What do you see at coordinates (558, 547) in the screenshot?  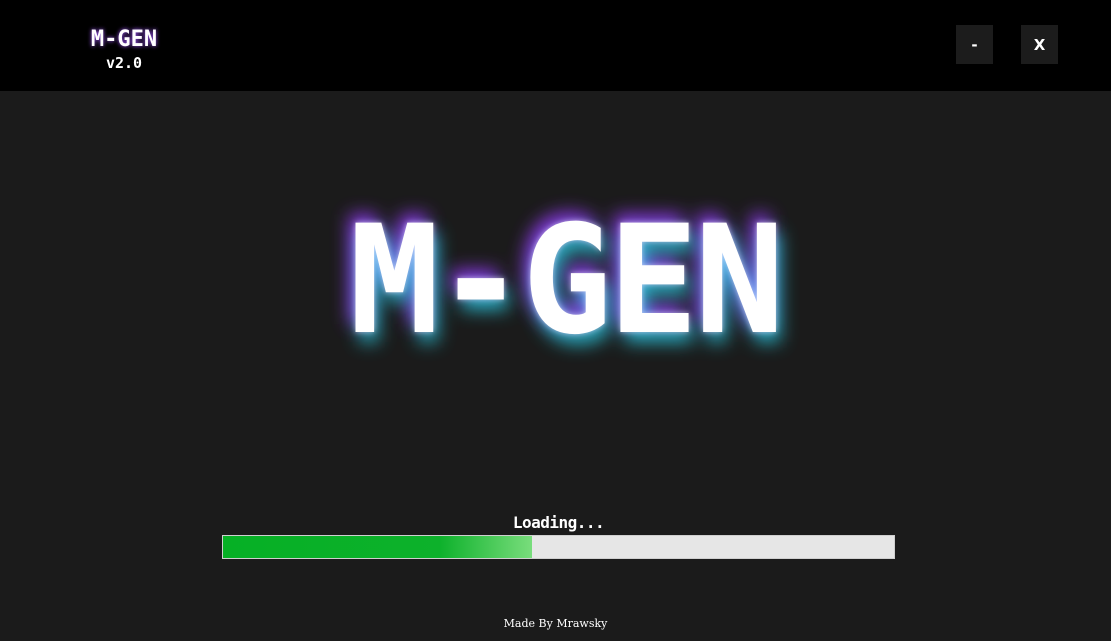 I see `progress-bar` at bounding box center [558, 547].